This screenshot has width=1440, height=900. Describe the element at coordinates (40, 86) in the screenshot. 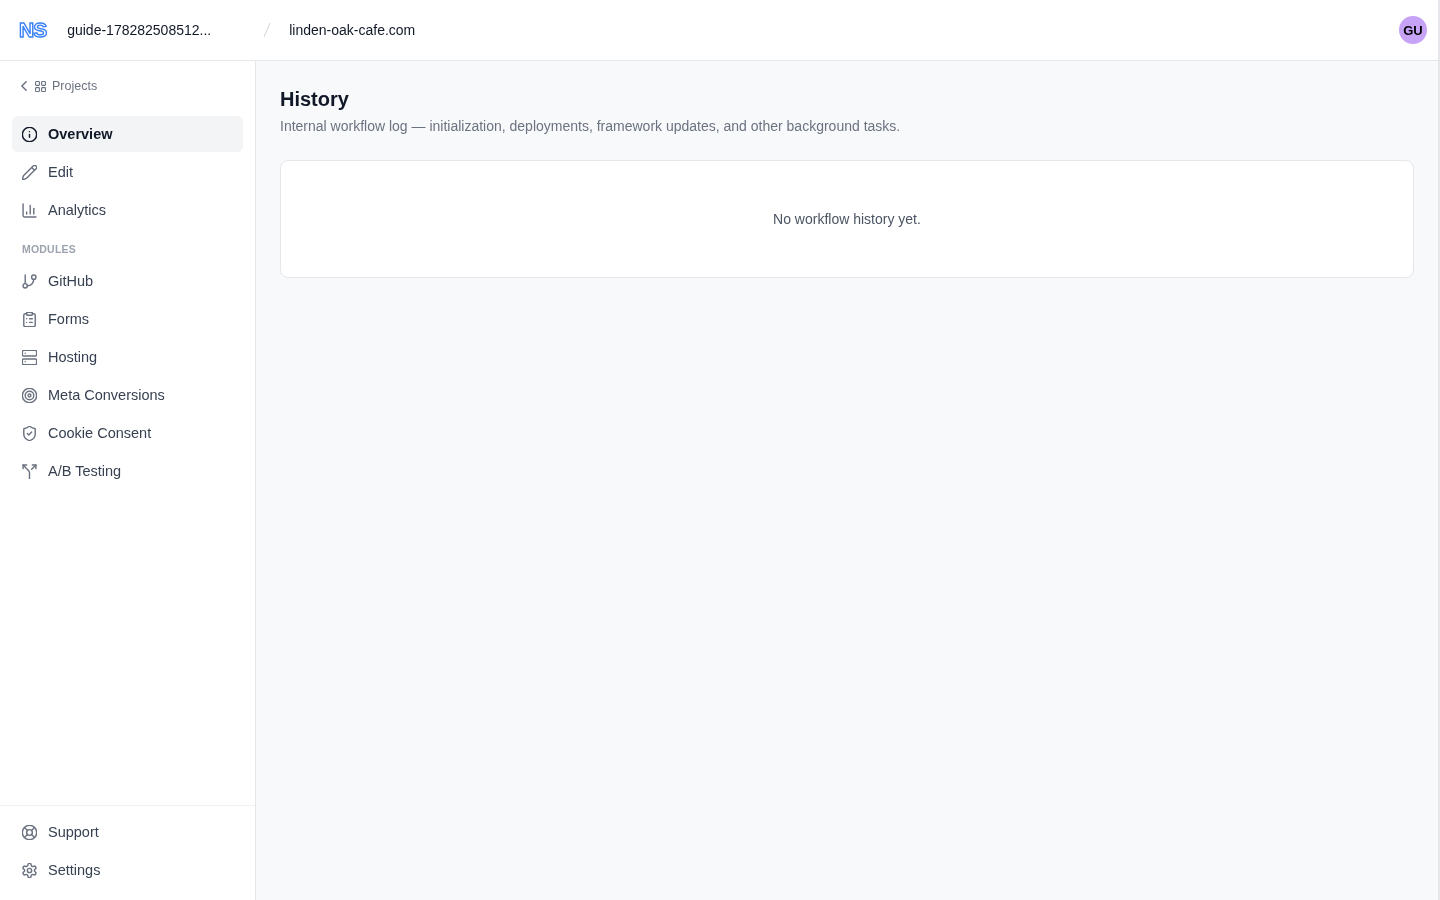

I see `grid-icon` at that location.